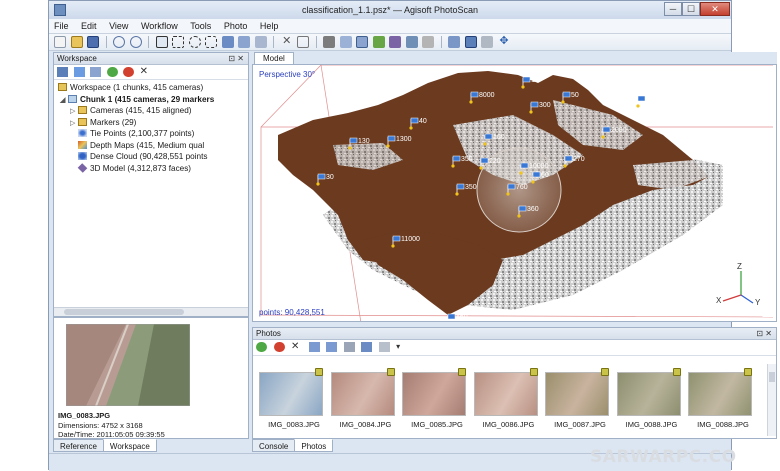 This screenshot has height=471, width=780. I want to click on add-photos-icon, so click(79, 72).